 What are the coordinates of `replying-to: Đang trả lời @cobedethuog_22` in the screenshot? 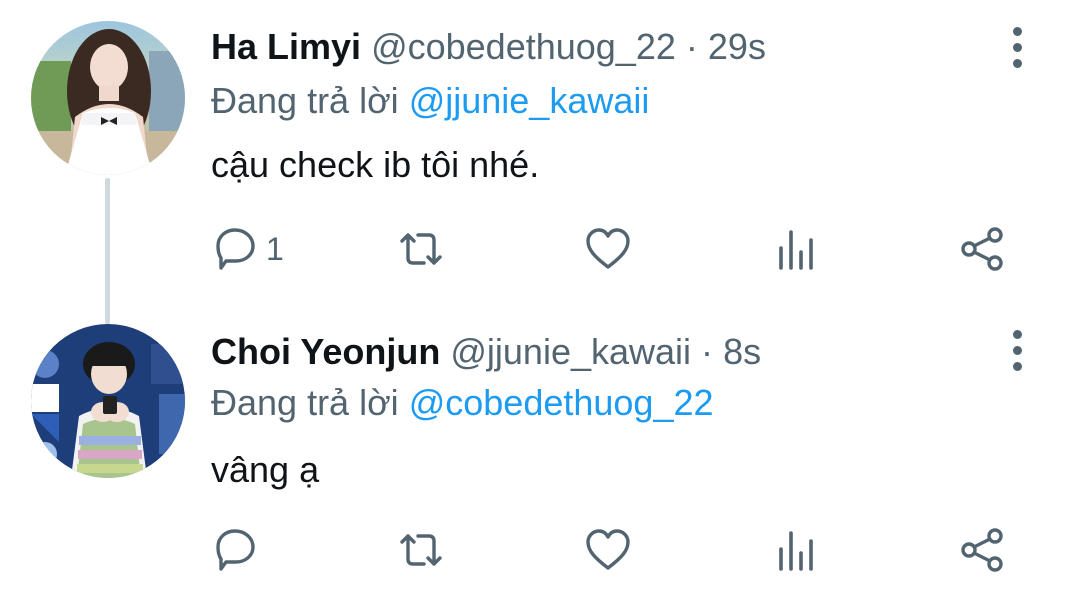 It's located at (462, 403).